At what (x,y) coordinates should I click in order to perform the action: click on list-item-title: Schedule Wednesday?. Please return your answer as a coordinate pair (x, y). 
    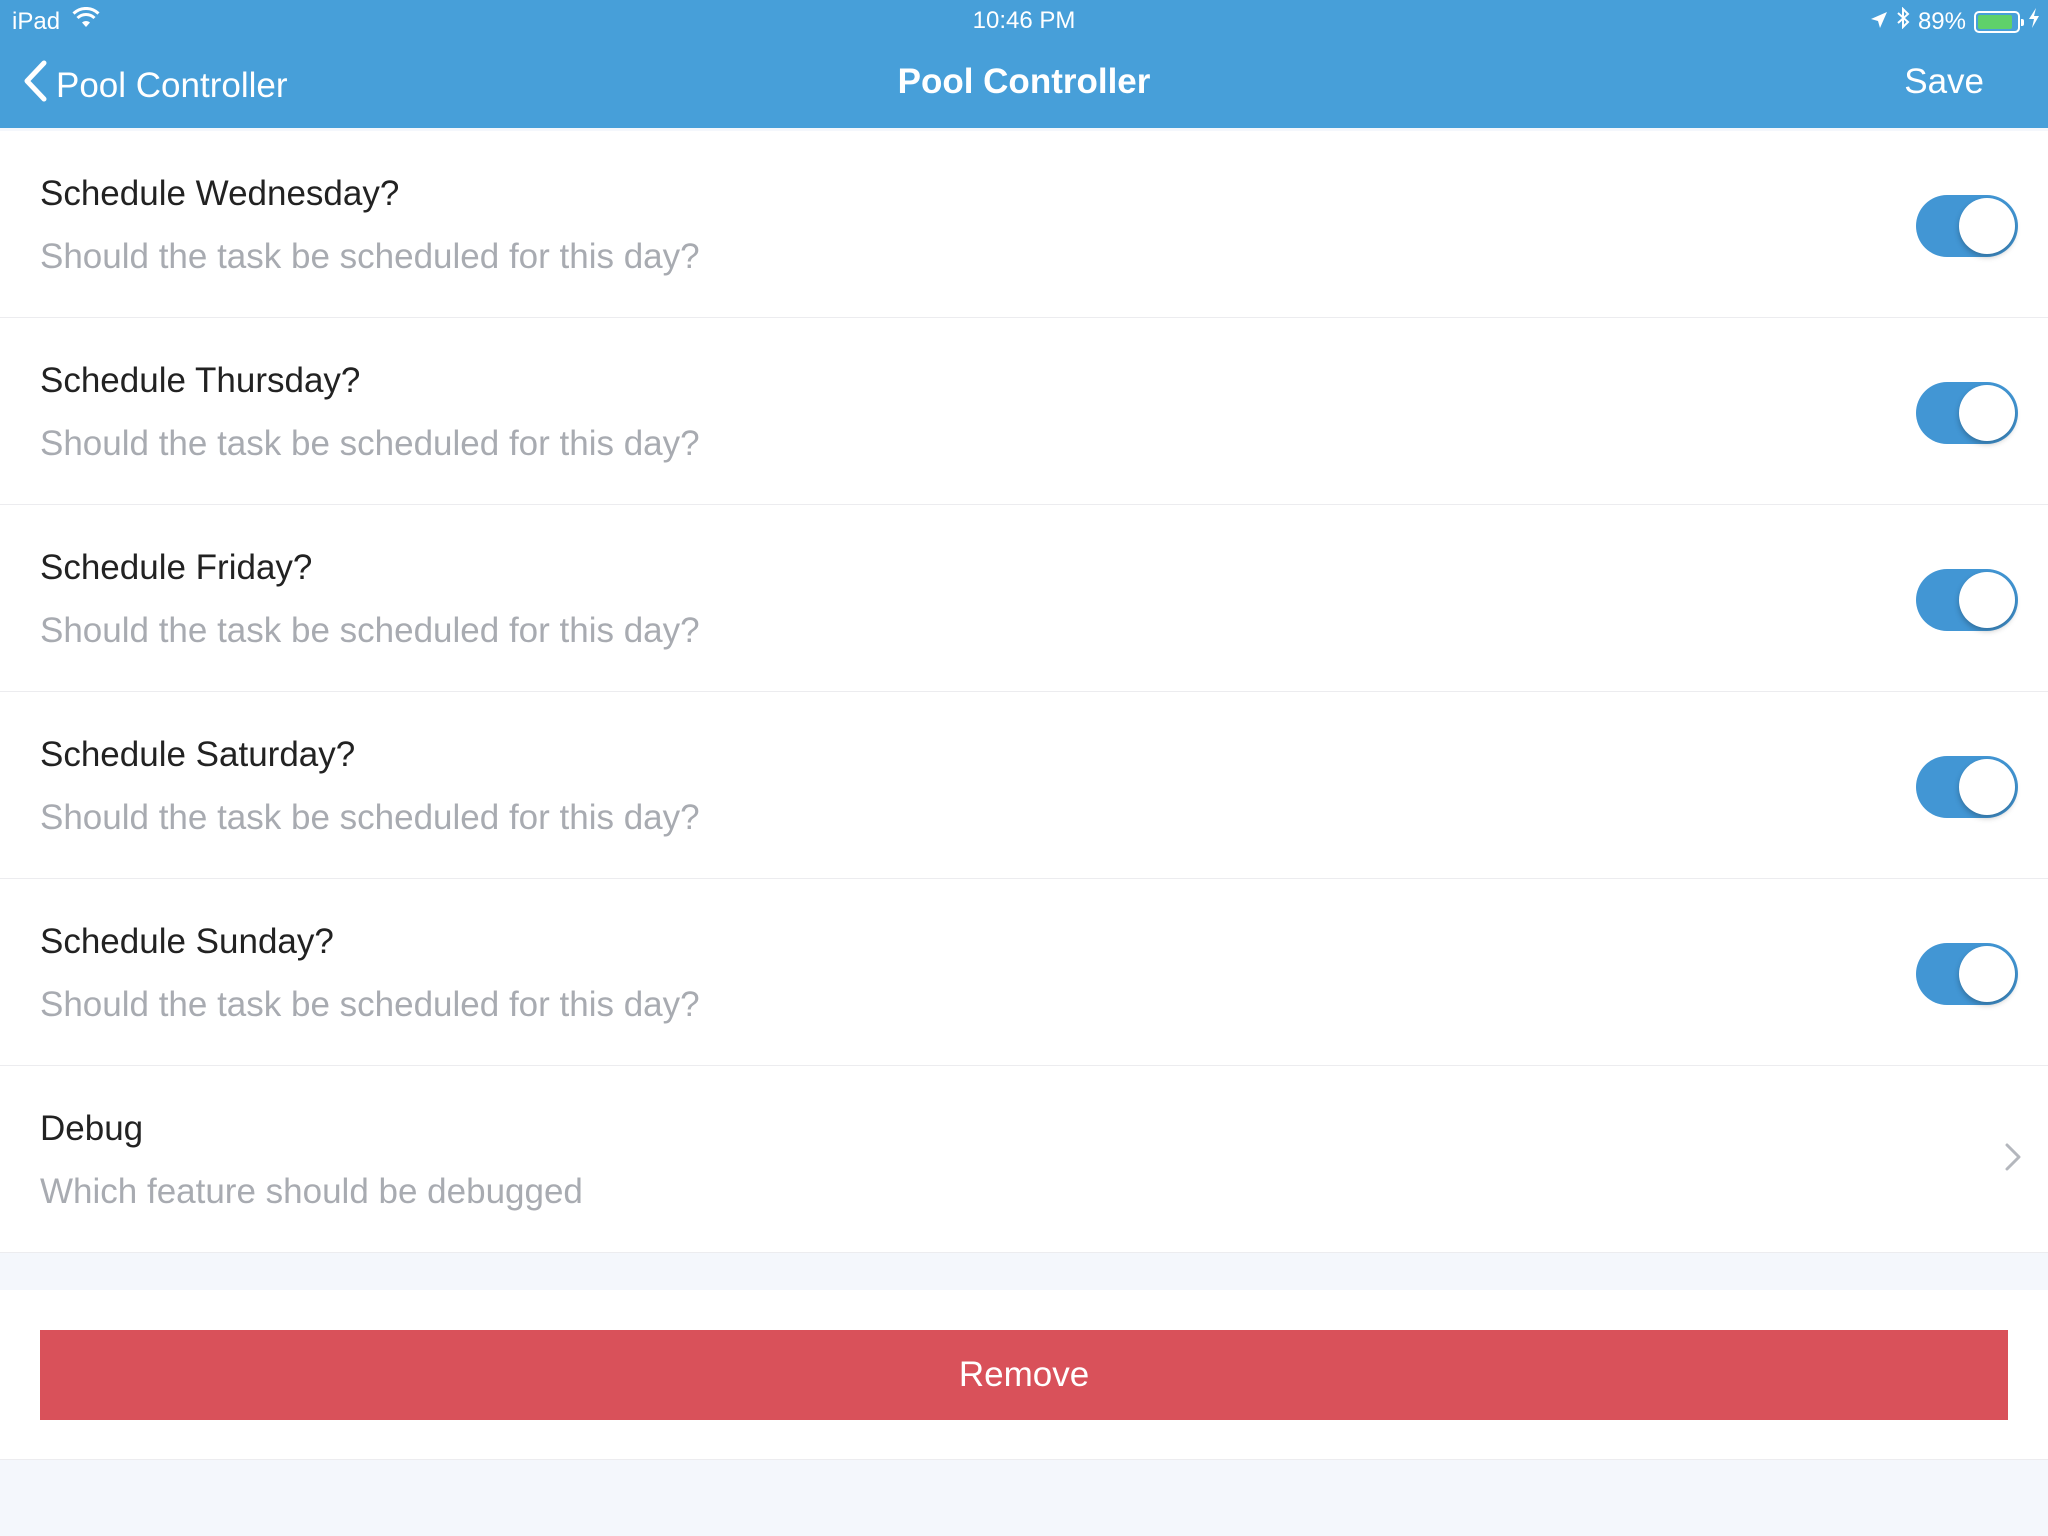
    Looking at the image, I should click on (220, 193).